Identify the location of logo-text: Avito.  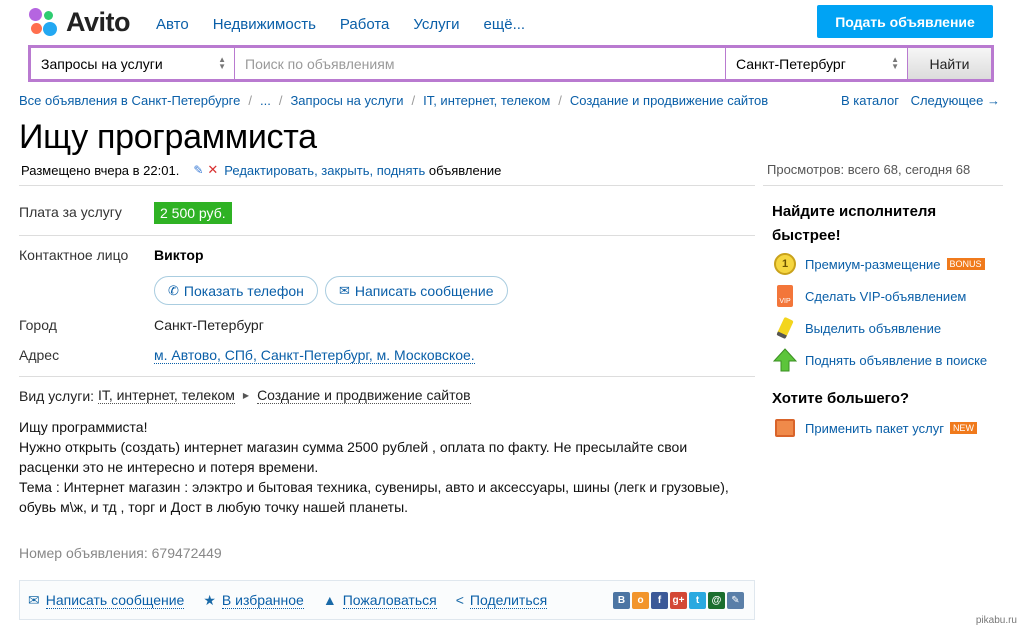
(98, 21).